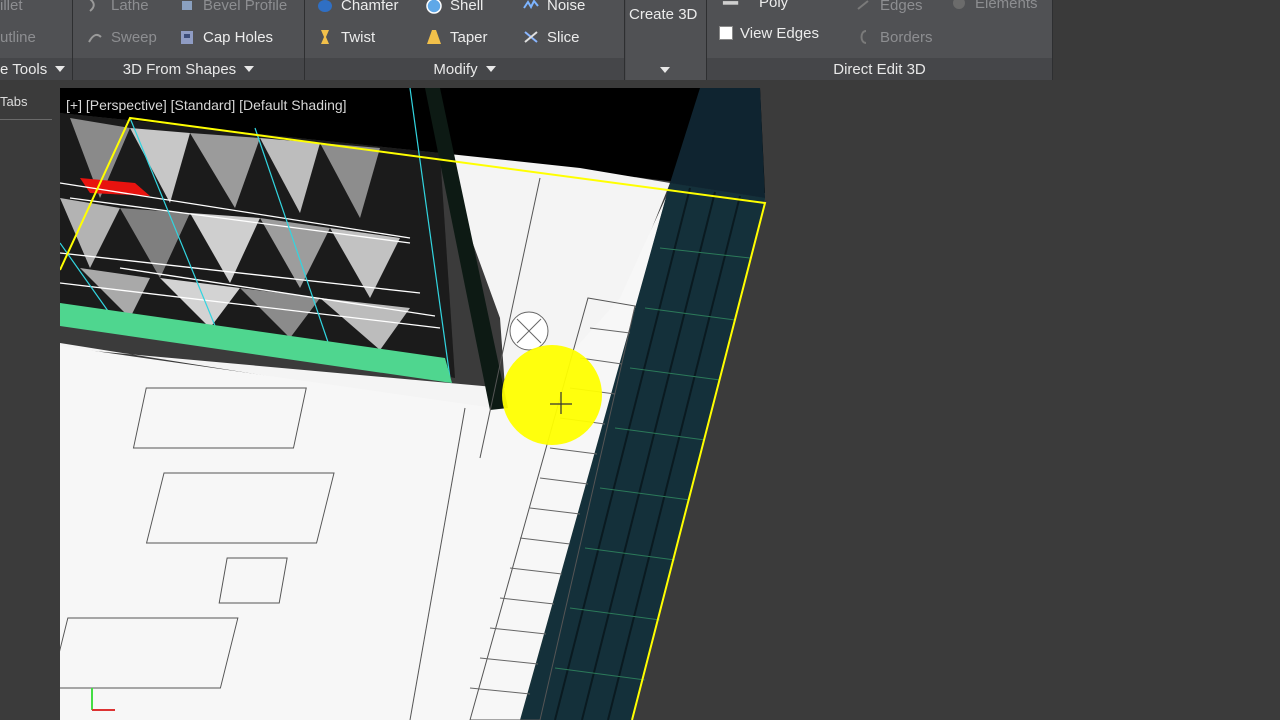  Describe the element at coordinates (469, 37) in the screenshot. I see `taper-label: Taper` at that location.